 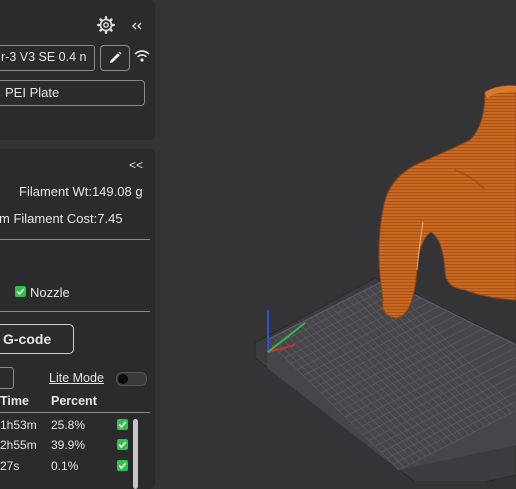 What do you see at coordinates (32, 92) in the screenshot?
I see `plate-type-label: PEI Plate` at bounding box center [32, 92].